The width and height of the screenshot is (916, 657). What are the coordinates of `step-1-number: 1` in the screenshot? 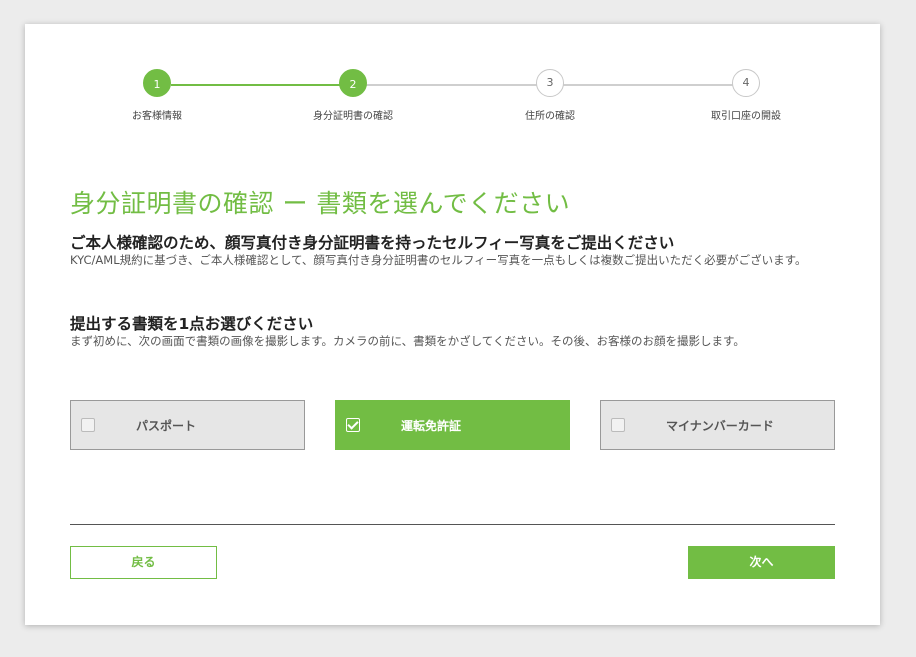 It's located at (157, 84).